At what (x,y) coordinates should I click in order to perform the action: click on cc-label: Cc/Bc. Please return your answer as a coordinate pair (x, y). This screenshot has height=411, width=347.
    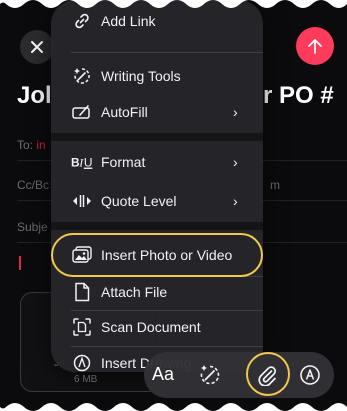
    Looking at the image, I should click on (33, 185).